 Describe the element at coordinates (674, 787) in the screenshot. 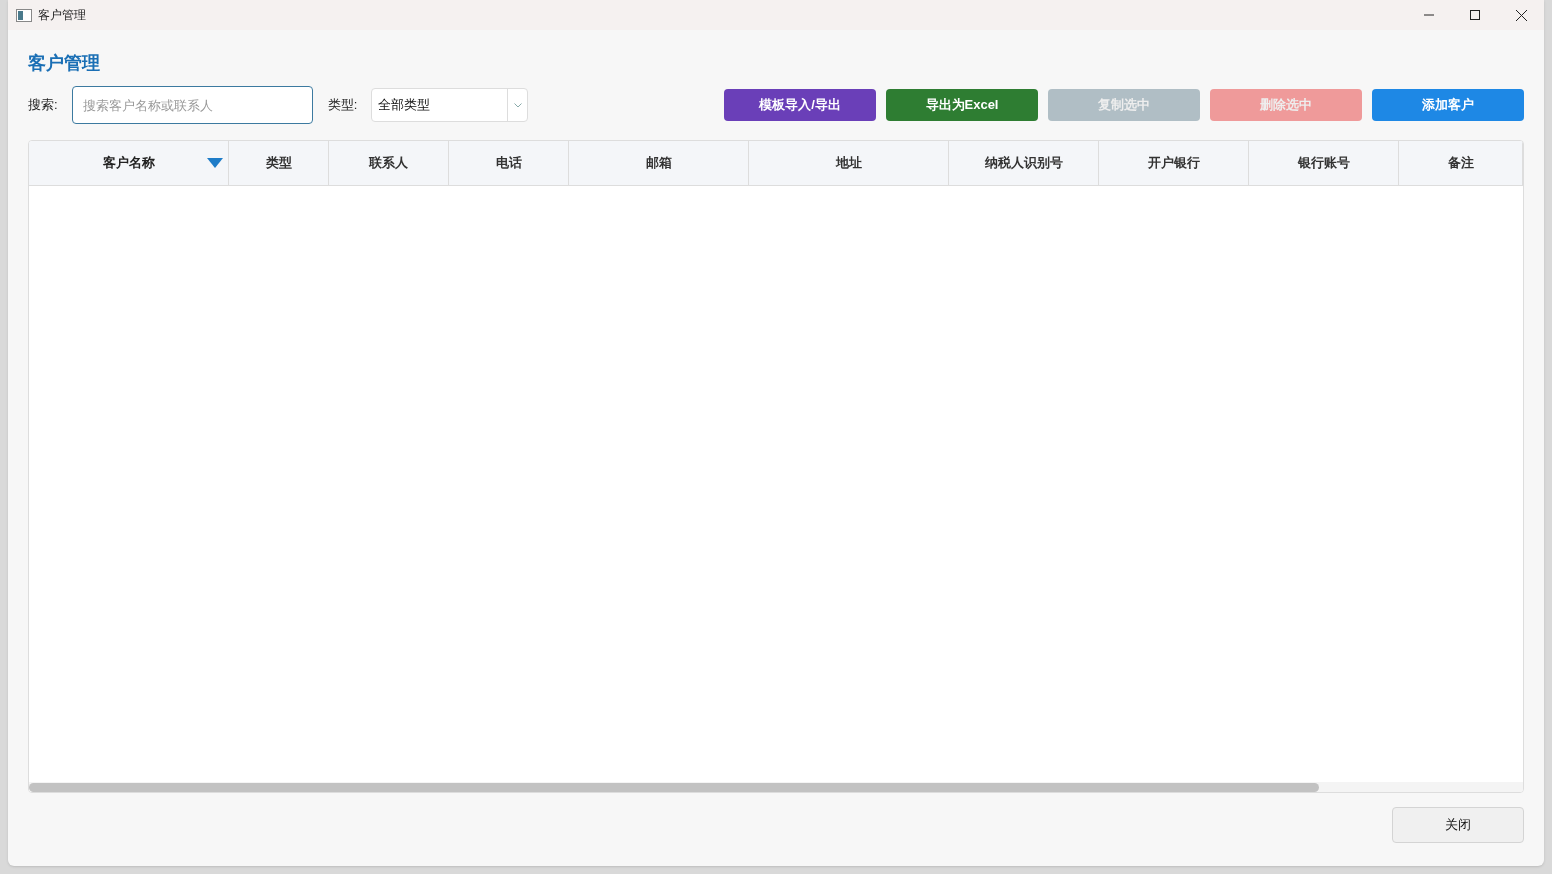

I see `scrollbar-thumb` at that location.